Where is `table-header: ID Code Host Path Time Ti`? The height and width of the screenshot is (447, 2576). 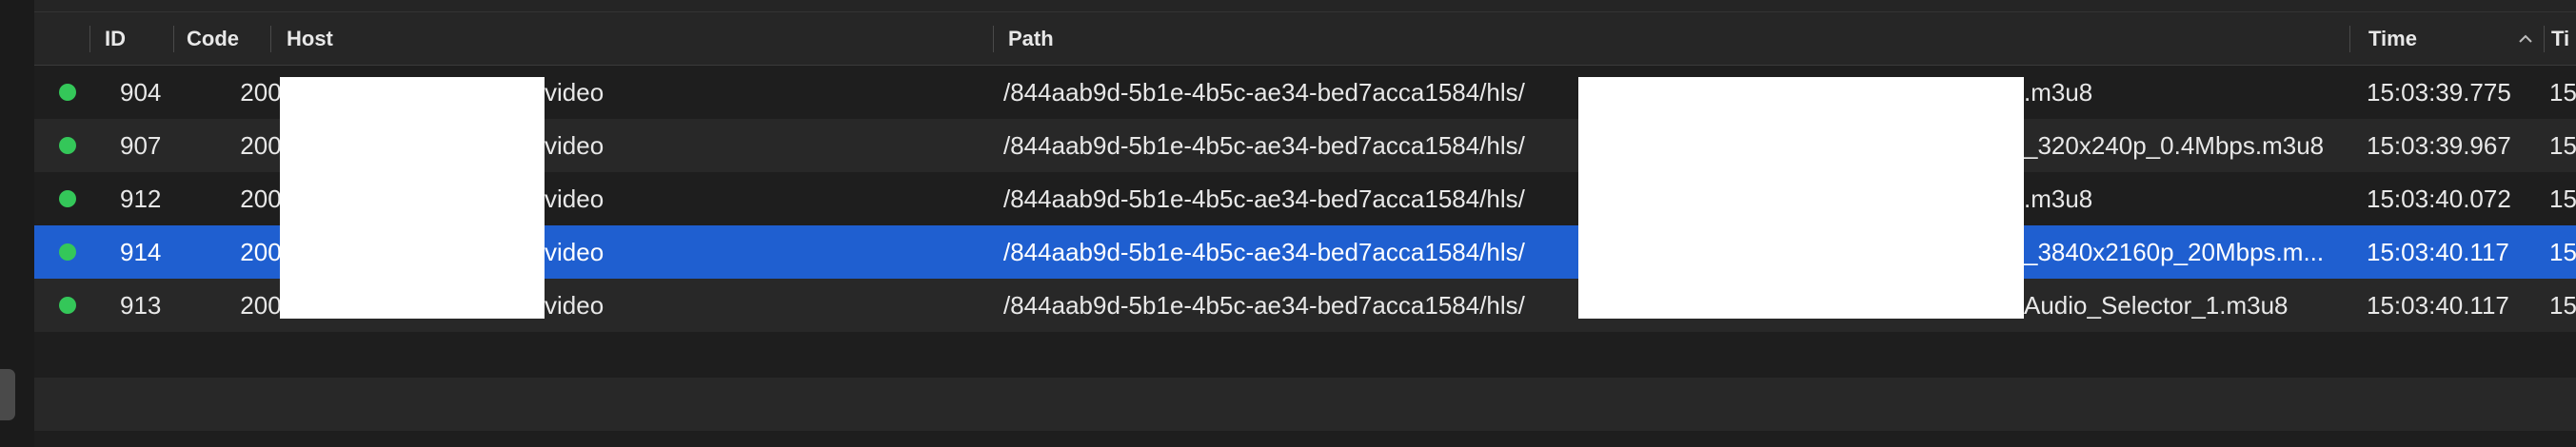 table-header: ID Code Host Path Time Ti is located at coordinates (1305, 39).